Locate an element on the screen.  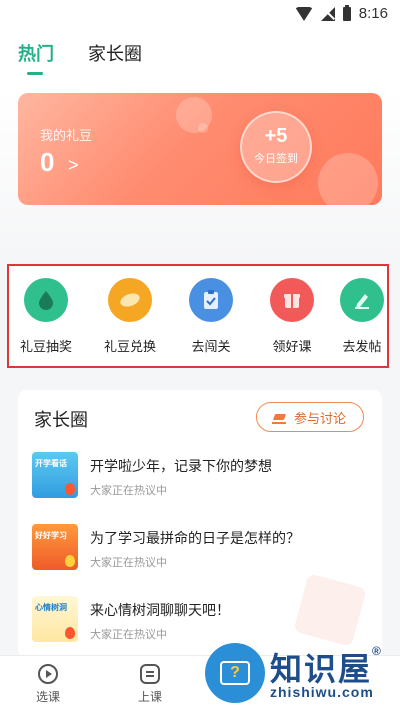
watermark-logo-icon: ? is located at coordinates (235, 673).